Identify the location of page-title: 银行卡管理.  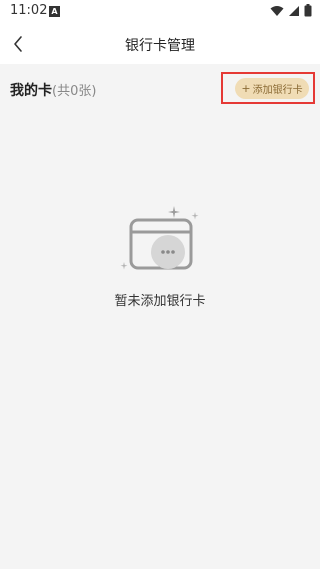
(160, 46).